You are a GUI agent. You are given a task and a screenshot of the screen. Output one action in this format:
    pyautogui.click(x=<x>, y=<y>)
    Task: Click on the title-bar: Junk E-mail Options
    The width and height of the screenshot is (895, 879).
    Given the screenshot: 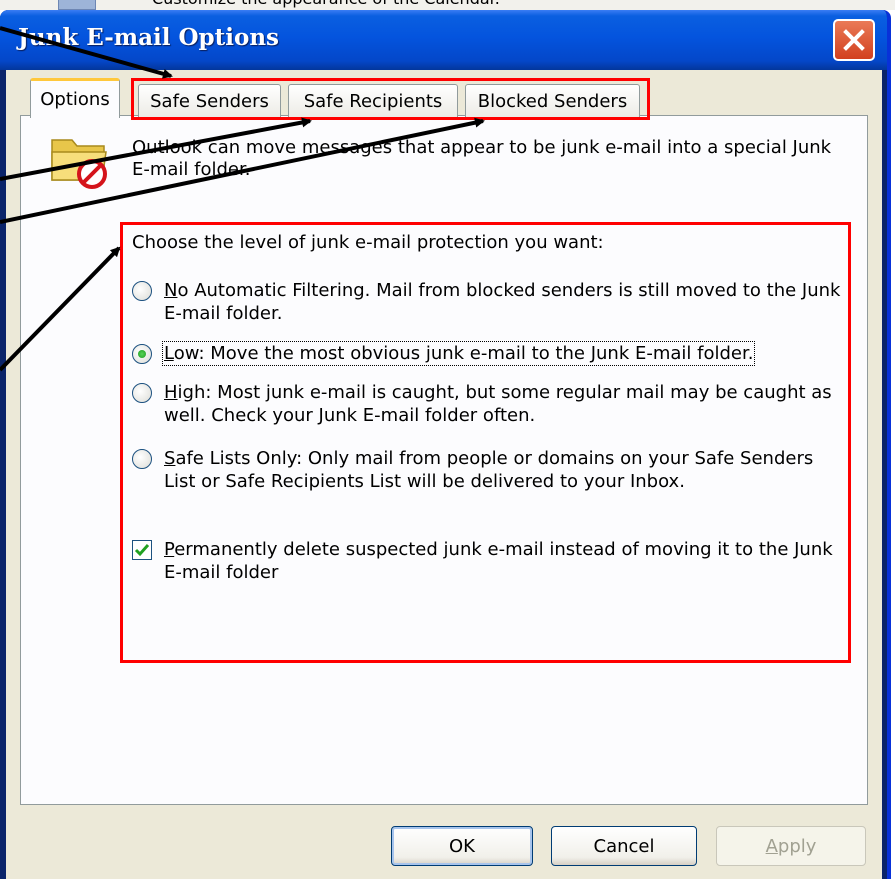 What is the action you would take?
    pyautogui.click(x=443, y=40)
    